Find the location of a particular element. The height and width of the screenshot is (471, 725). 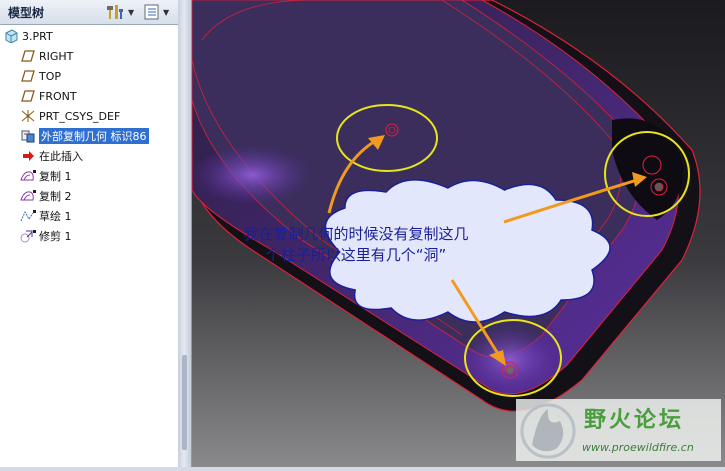

panel-splitter is located at coordinates (185, 233).